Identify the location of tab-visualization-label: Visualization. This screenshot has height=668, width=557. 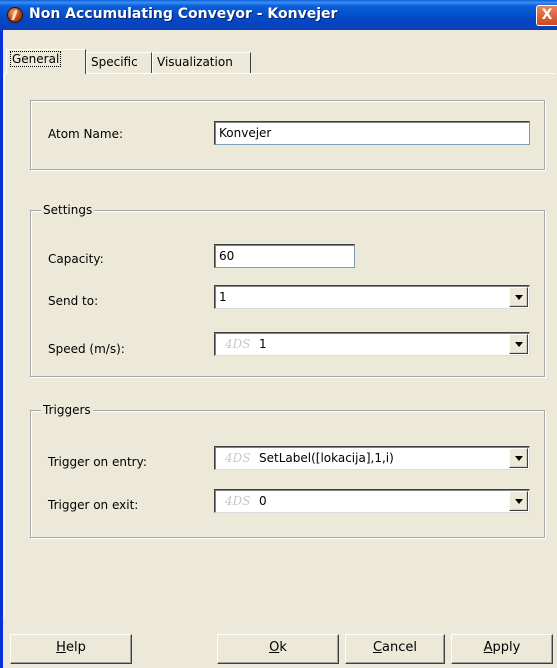
(195, 62).